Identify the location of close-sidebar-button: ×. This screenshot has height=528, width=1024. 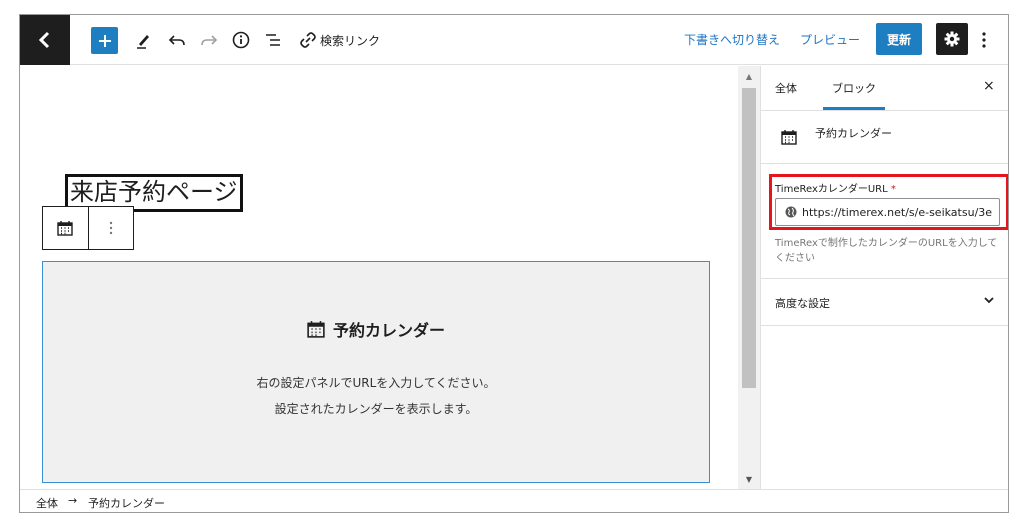
(989, 86).